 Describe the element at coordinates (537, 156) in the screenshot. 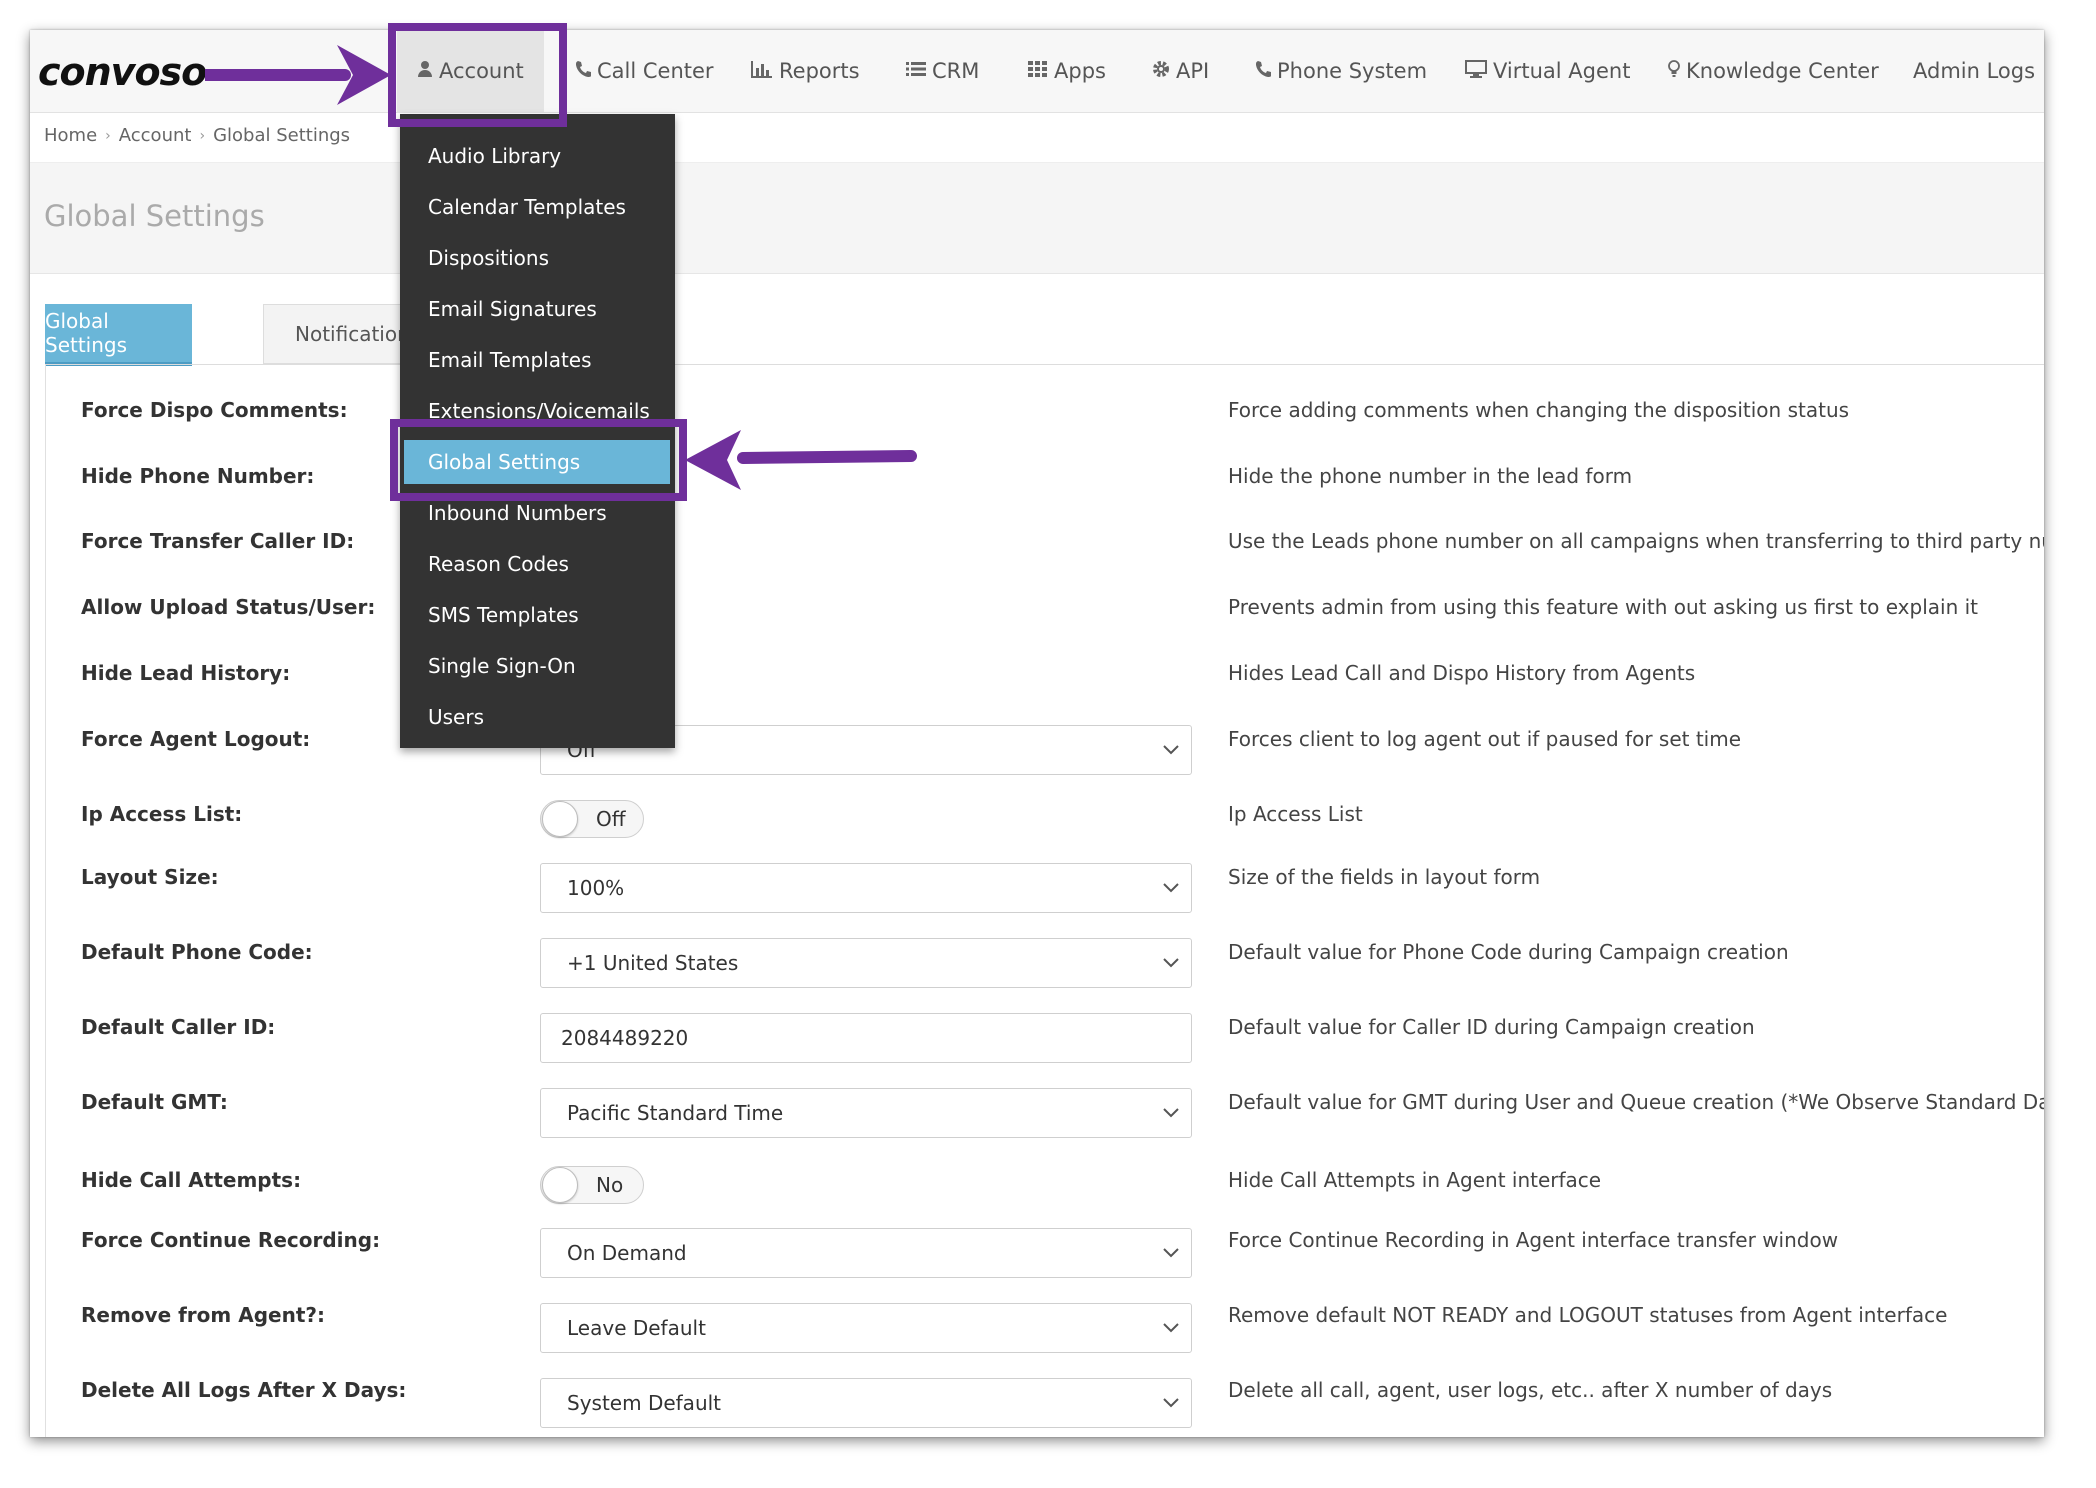

I see `menu-item-audio-library: Audio Library` at that location.